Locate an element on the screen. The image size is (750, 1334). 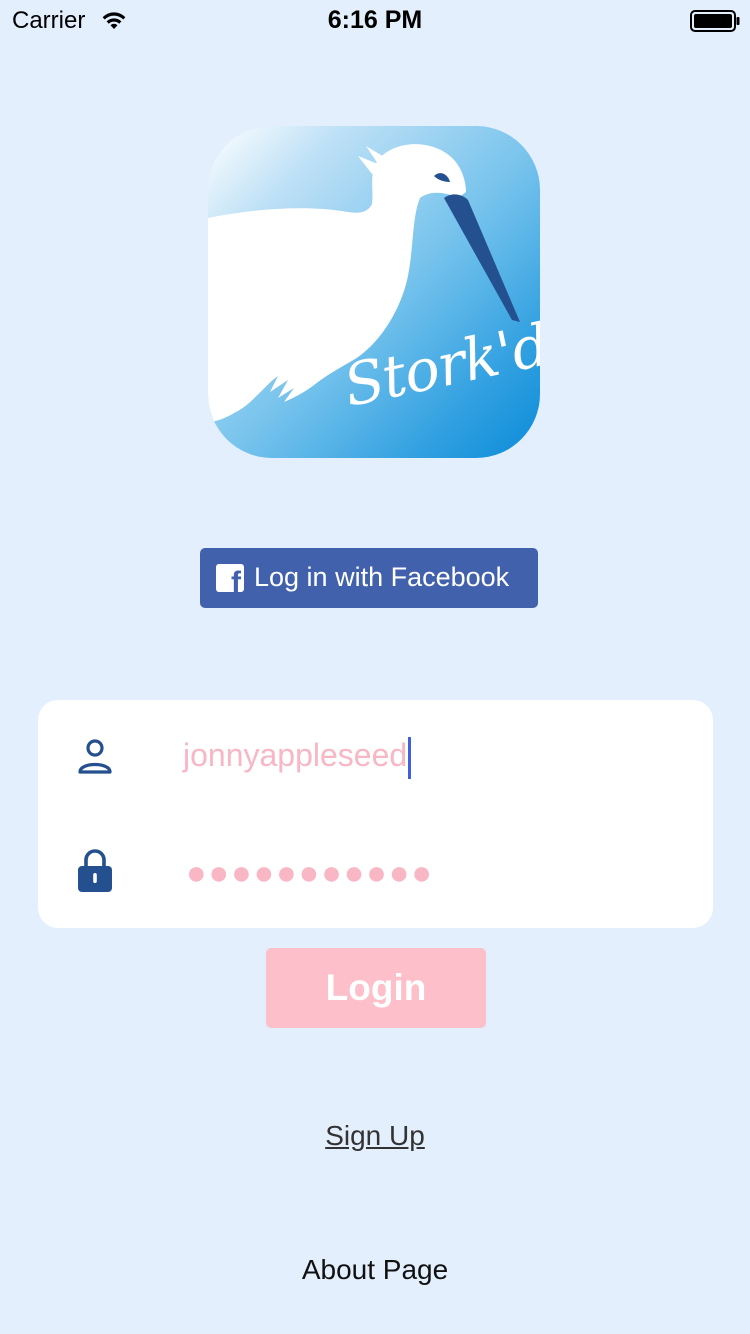
lock-icon is located at coordinates (95, 870).